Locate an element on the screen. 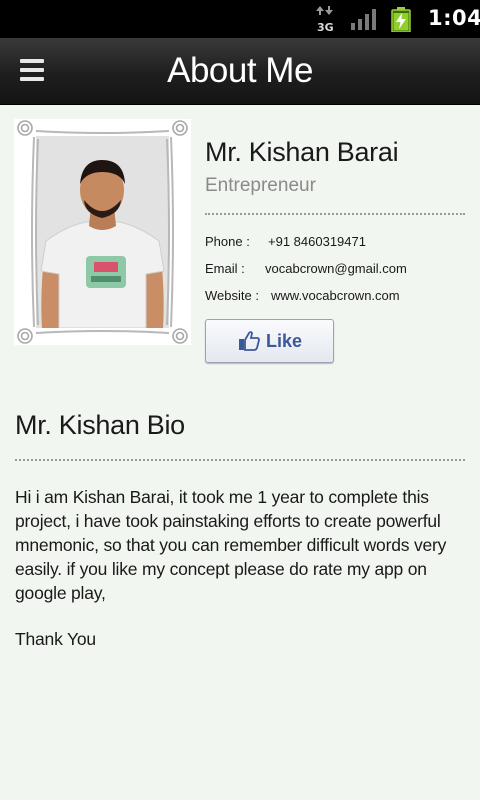 The image size is (480, 800). phone-value: +91 8460319471 is located at coordinates (317, 241).